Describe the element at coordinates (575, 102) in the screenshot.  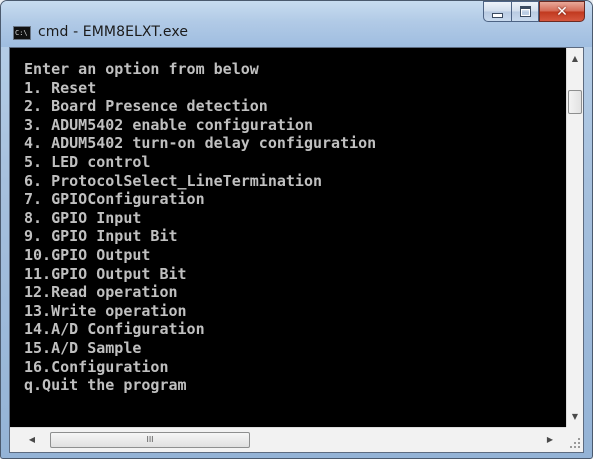
I see `vertical-scroll-thumb` at that location.